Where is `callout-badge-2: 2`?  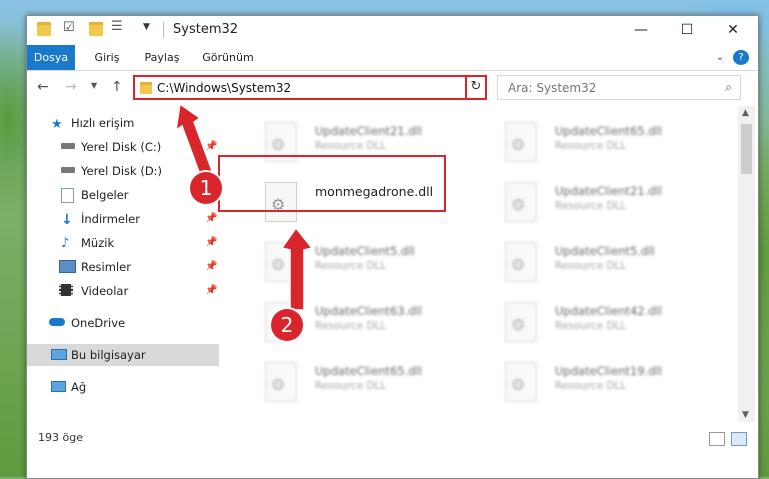
callout-badge-2: 2 is located at coordinates (287, 325).